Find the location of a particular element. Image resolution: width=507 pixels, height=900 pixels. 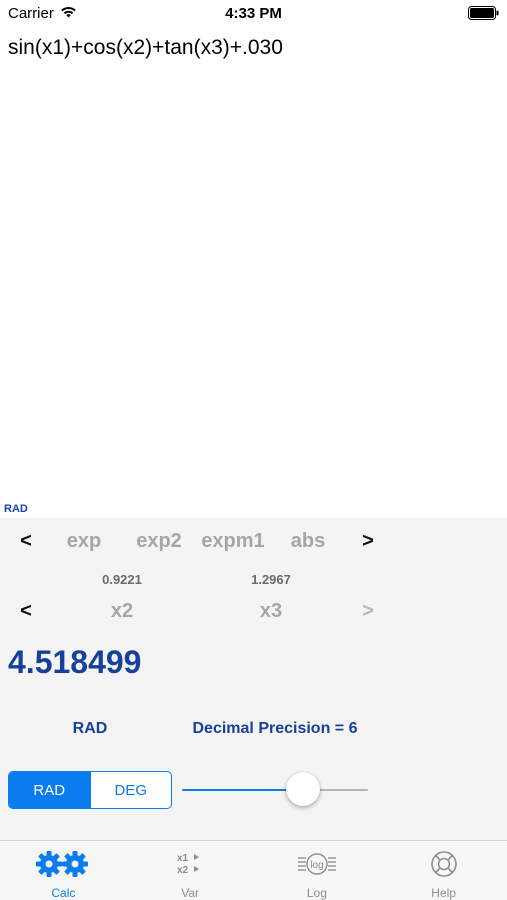

tab-calc-label: Calc is located at coordinates (63, 893).